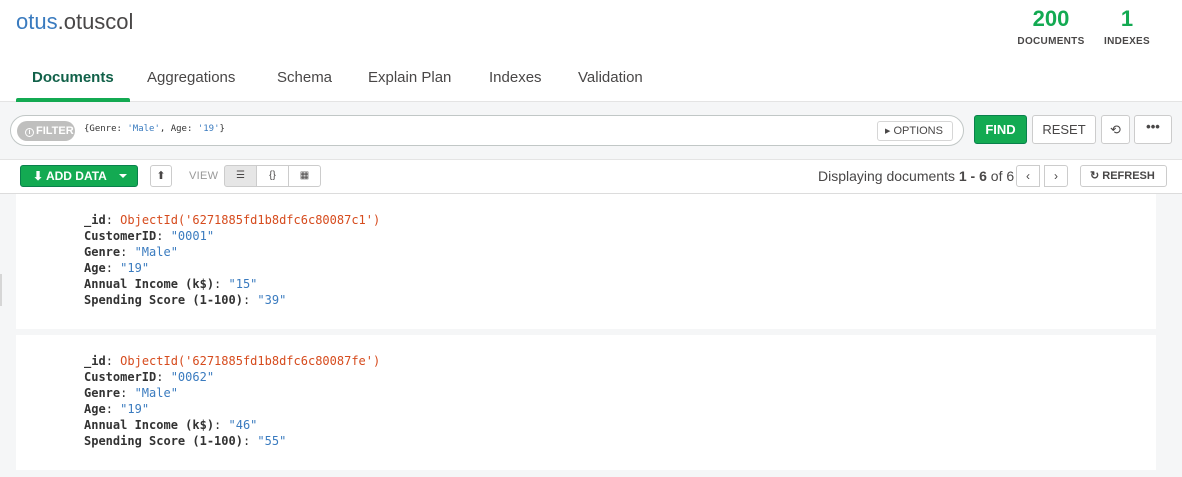  I want to click on refresh-label: REFRESH, so click(1128, 176).